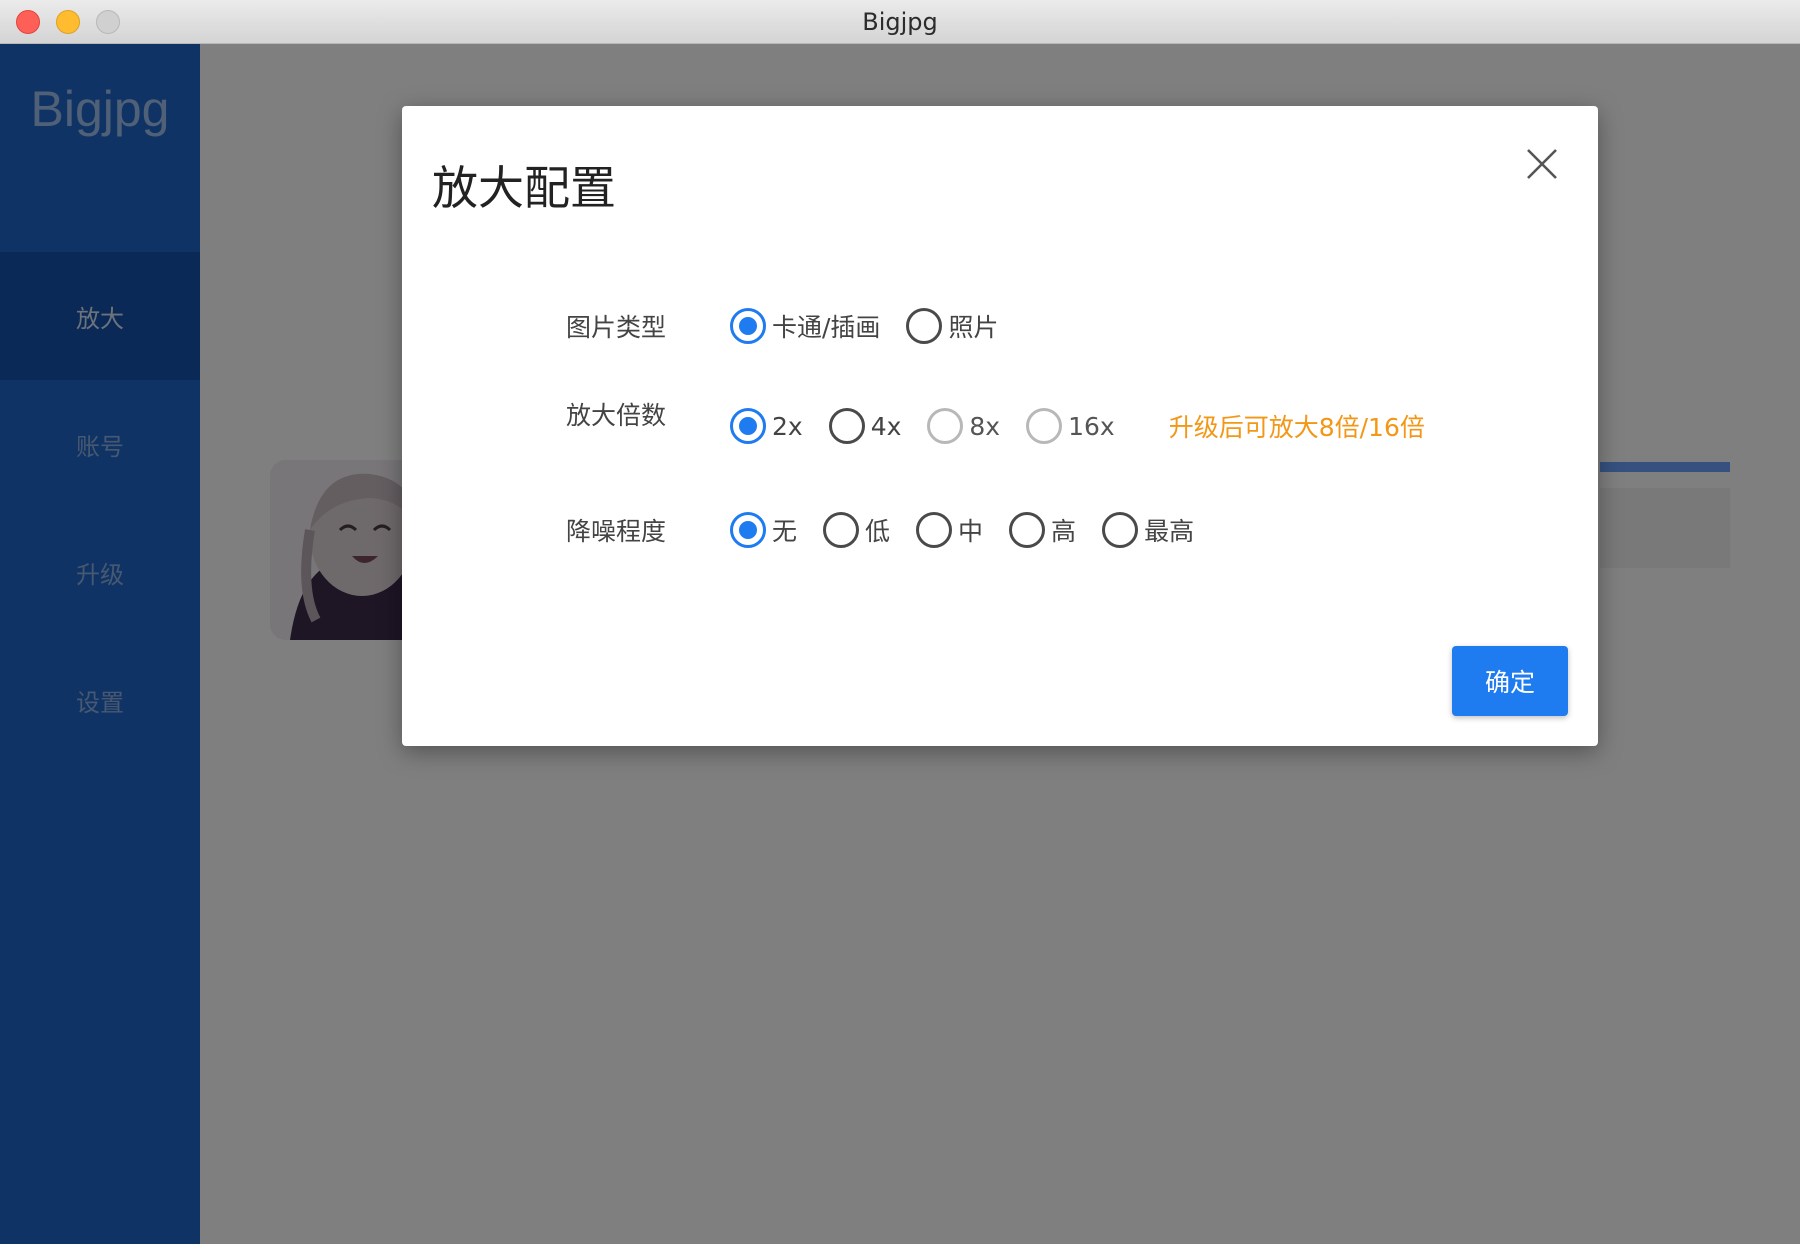  What do you see at coordinates (785, 531) in the screenshot?
I see `option-label: 无` at bounding box center [785, 531].